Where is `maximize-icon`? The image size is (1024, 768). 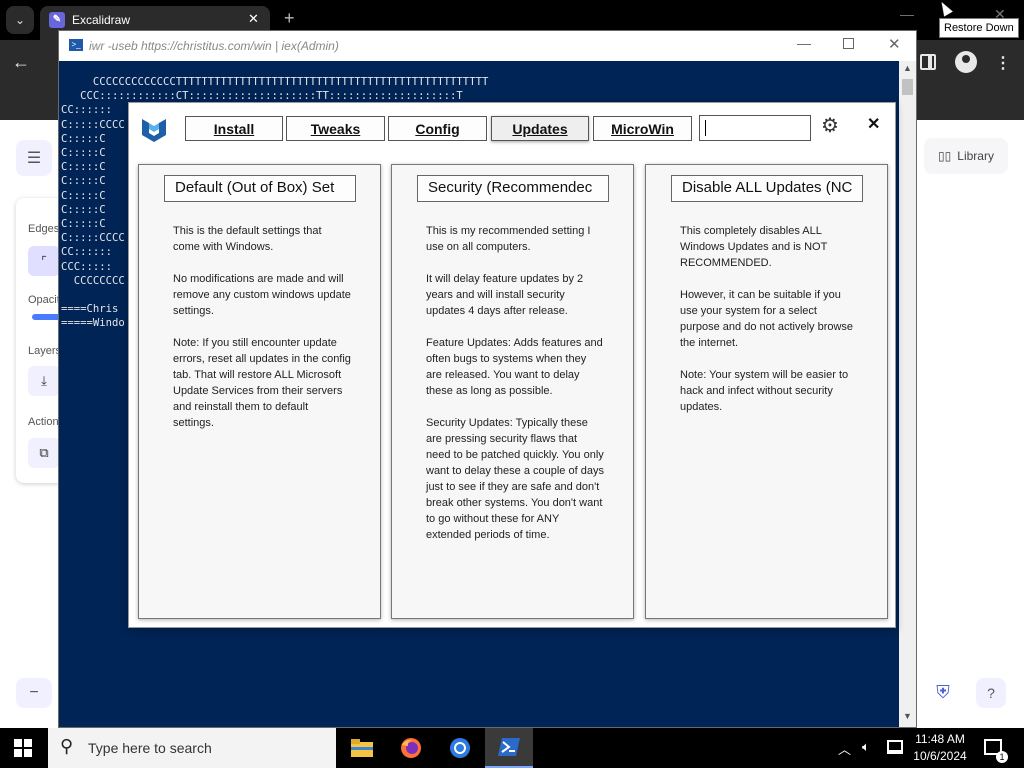 maximize-icon is located at coordinates (848, 43).